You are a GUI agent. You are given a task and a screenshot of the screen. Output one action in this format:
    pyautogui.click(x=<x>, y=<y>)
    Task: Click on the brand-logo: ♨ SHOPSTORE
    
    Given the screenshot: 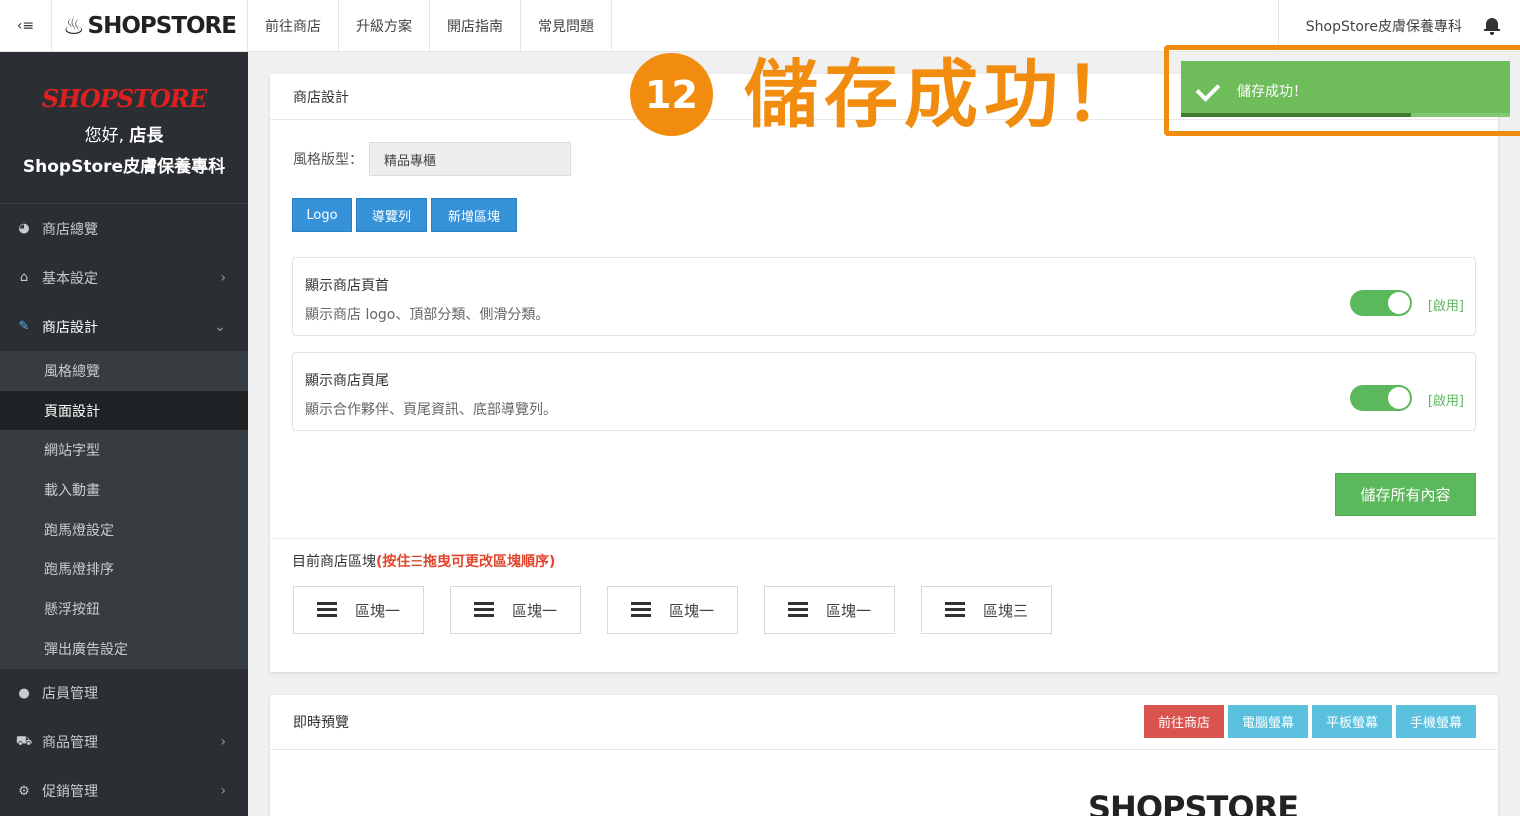 What is the action you would take?
    pyautogui.click(x=150, y=25)
    